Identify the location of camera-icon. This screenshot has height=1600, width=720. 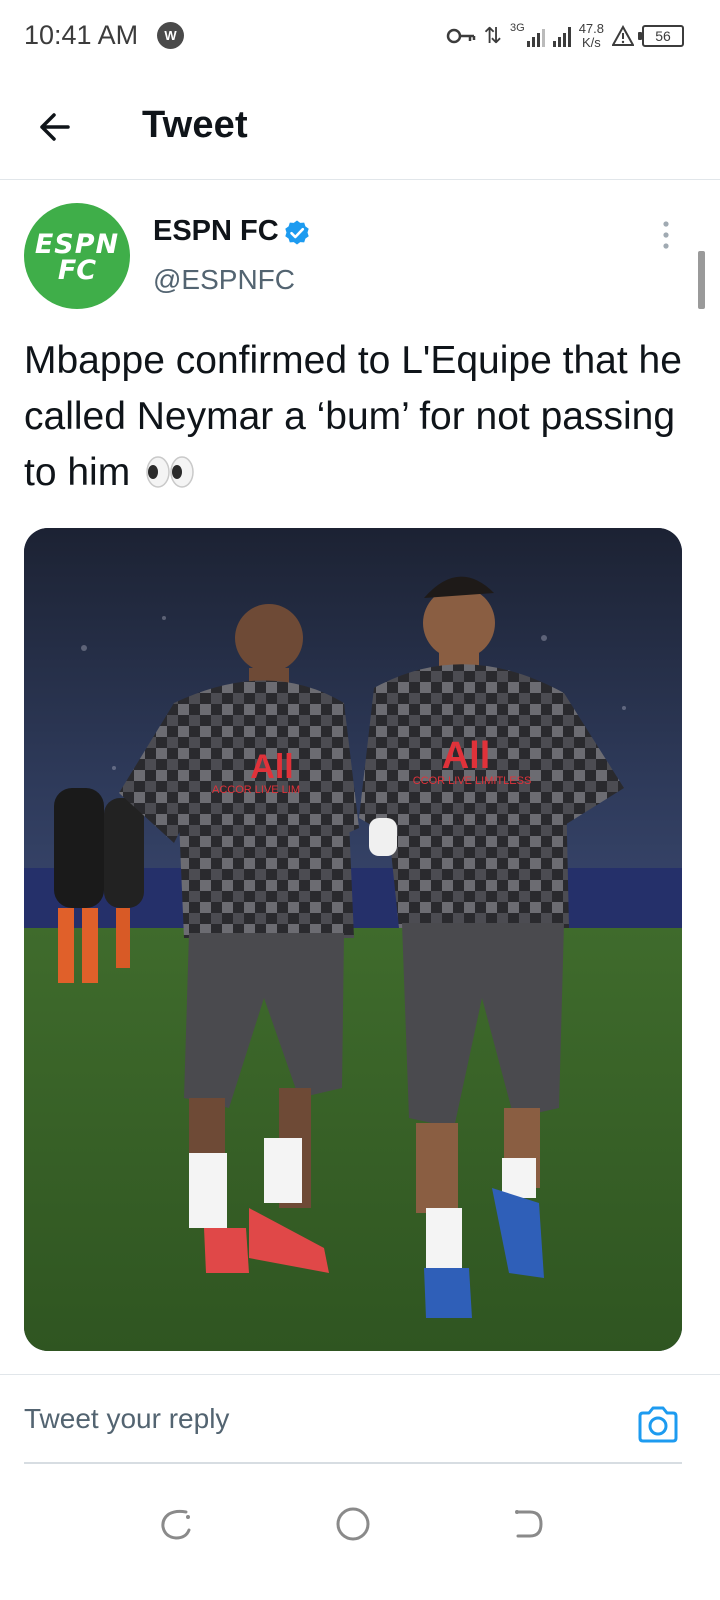
(658, 1424).